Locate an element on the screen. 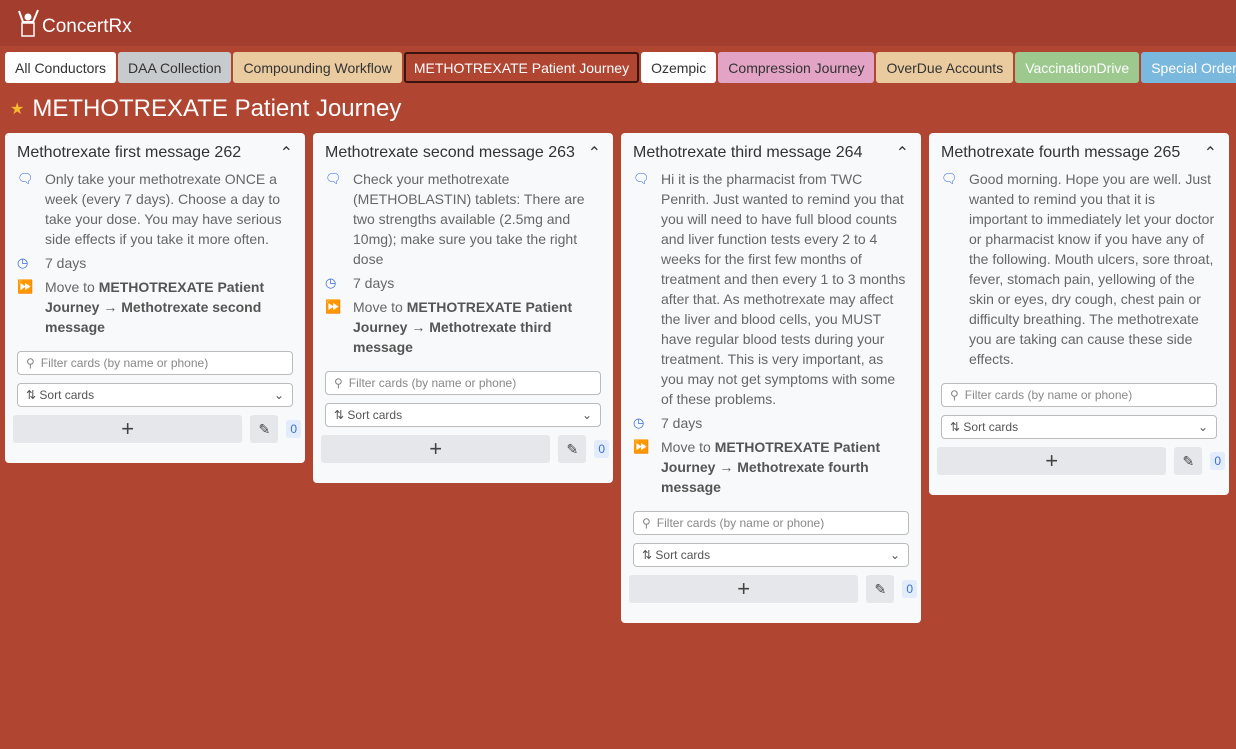 This screenshot has width=1236, height=749. column-header: Methotrexate first message 262 ⌃ is located at coordinates (155, 153).